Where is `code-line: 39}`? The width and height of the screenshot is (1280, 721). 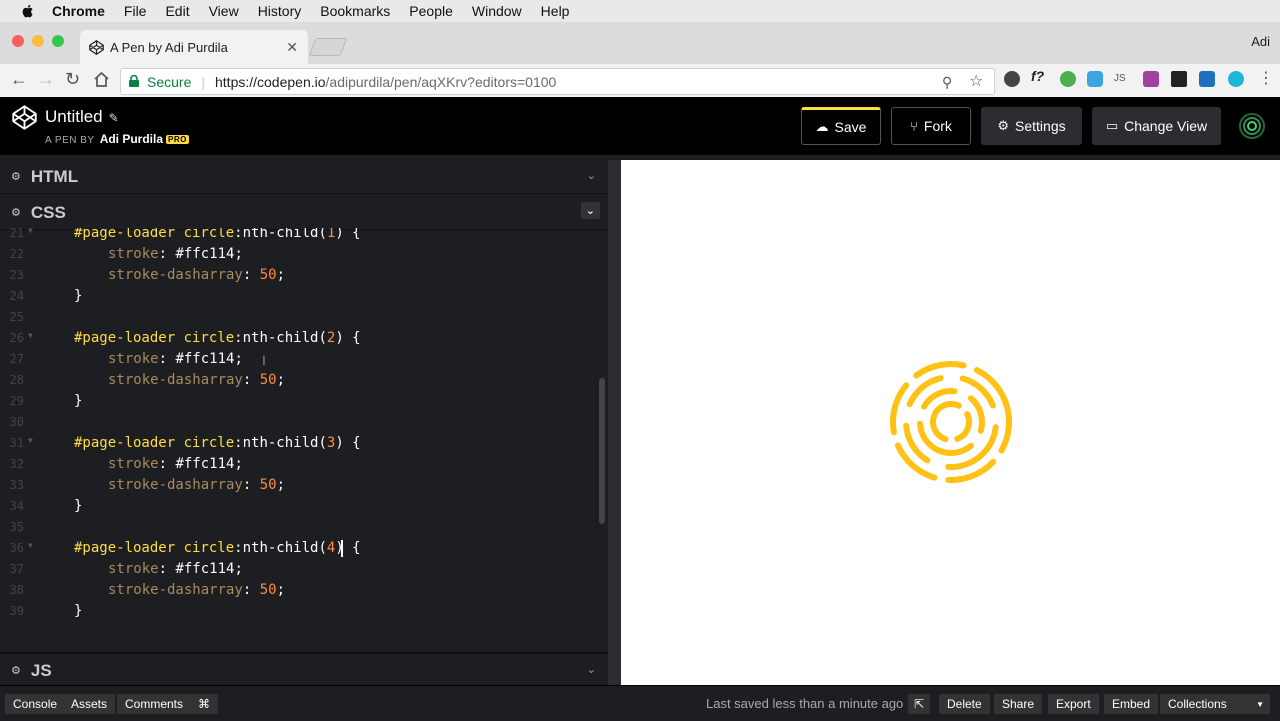
code-line: 39} is located at coordinates (300, 611).